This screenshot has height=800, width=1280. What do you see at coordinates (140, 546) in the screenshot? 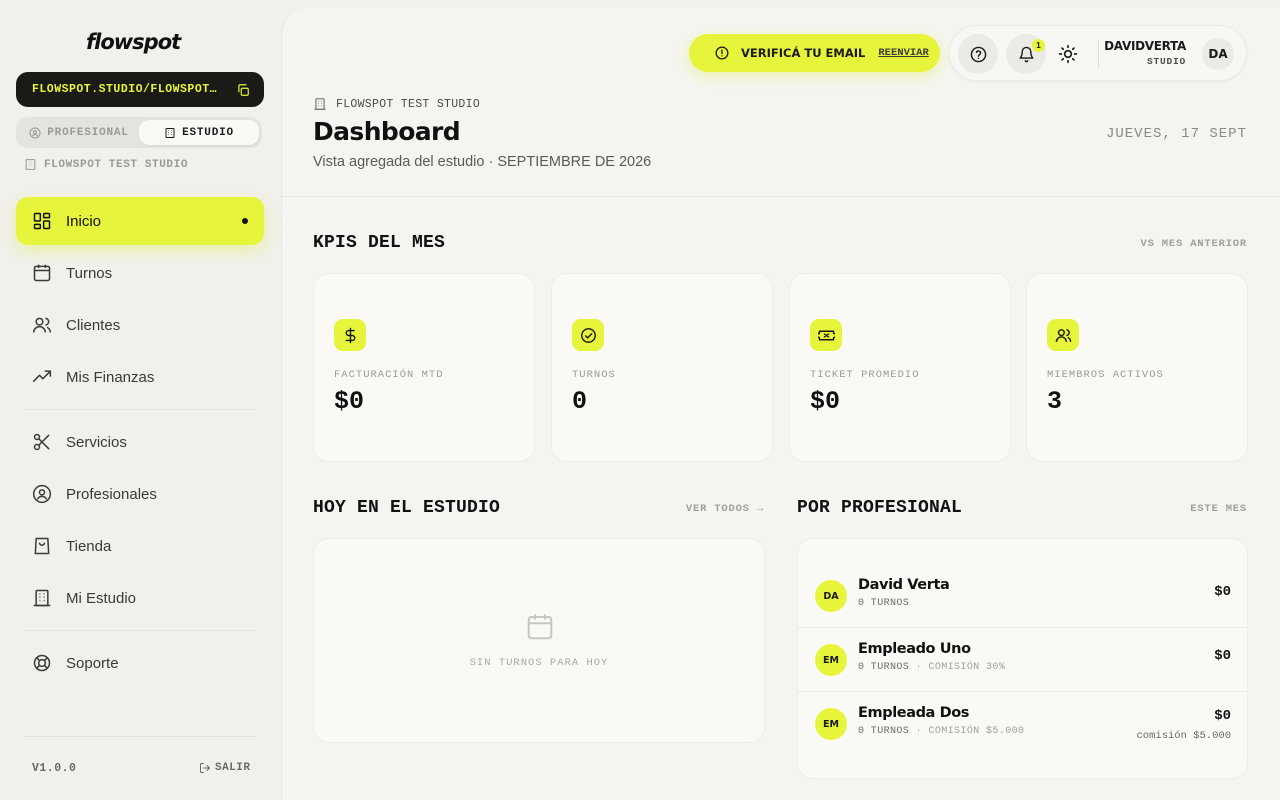
I see `sidebar-item-tienda: Tienda` at bounding box center [140, 546].